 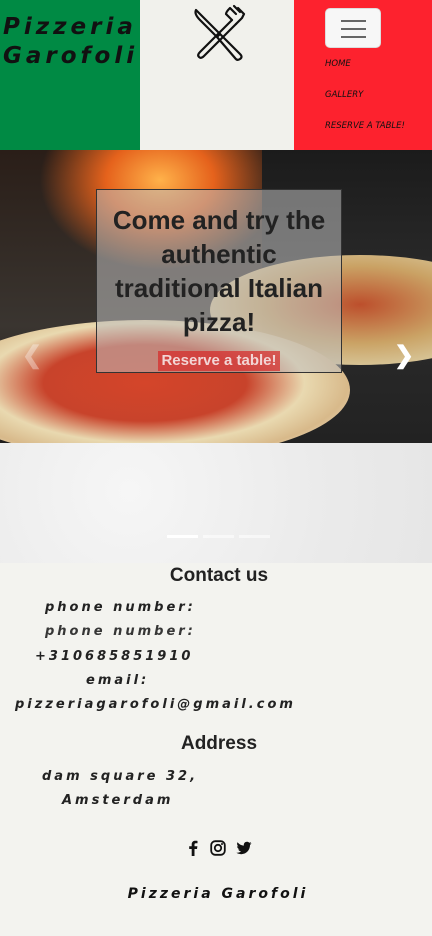 I want to click on main-nav: HOME GALLERY RESERVE A TABLE!, so click(x=365, y=105).